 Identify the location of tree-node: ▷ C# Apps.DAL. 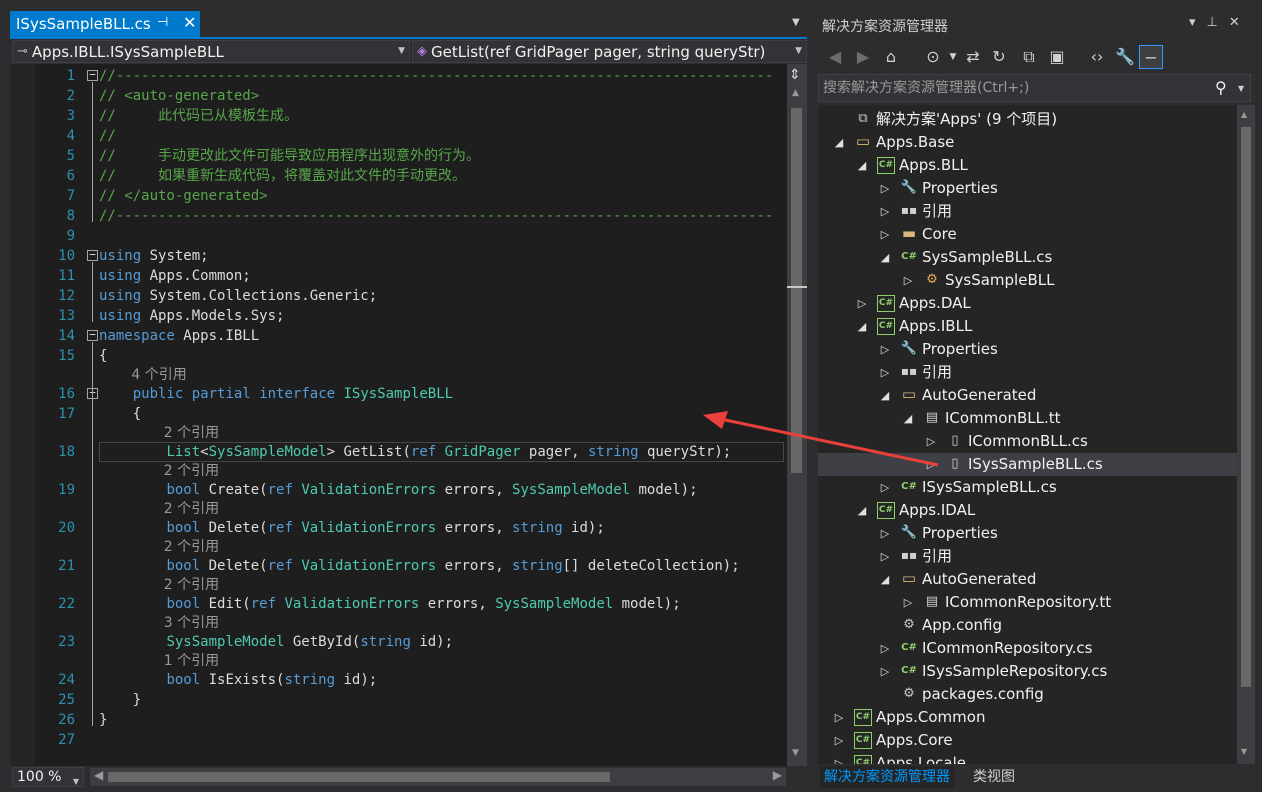
(1027, 303).